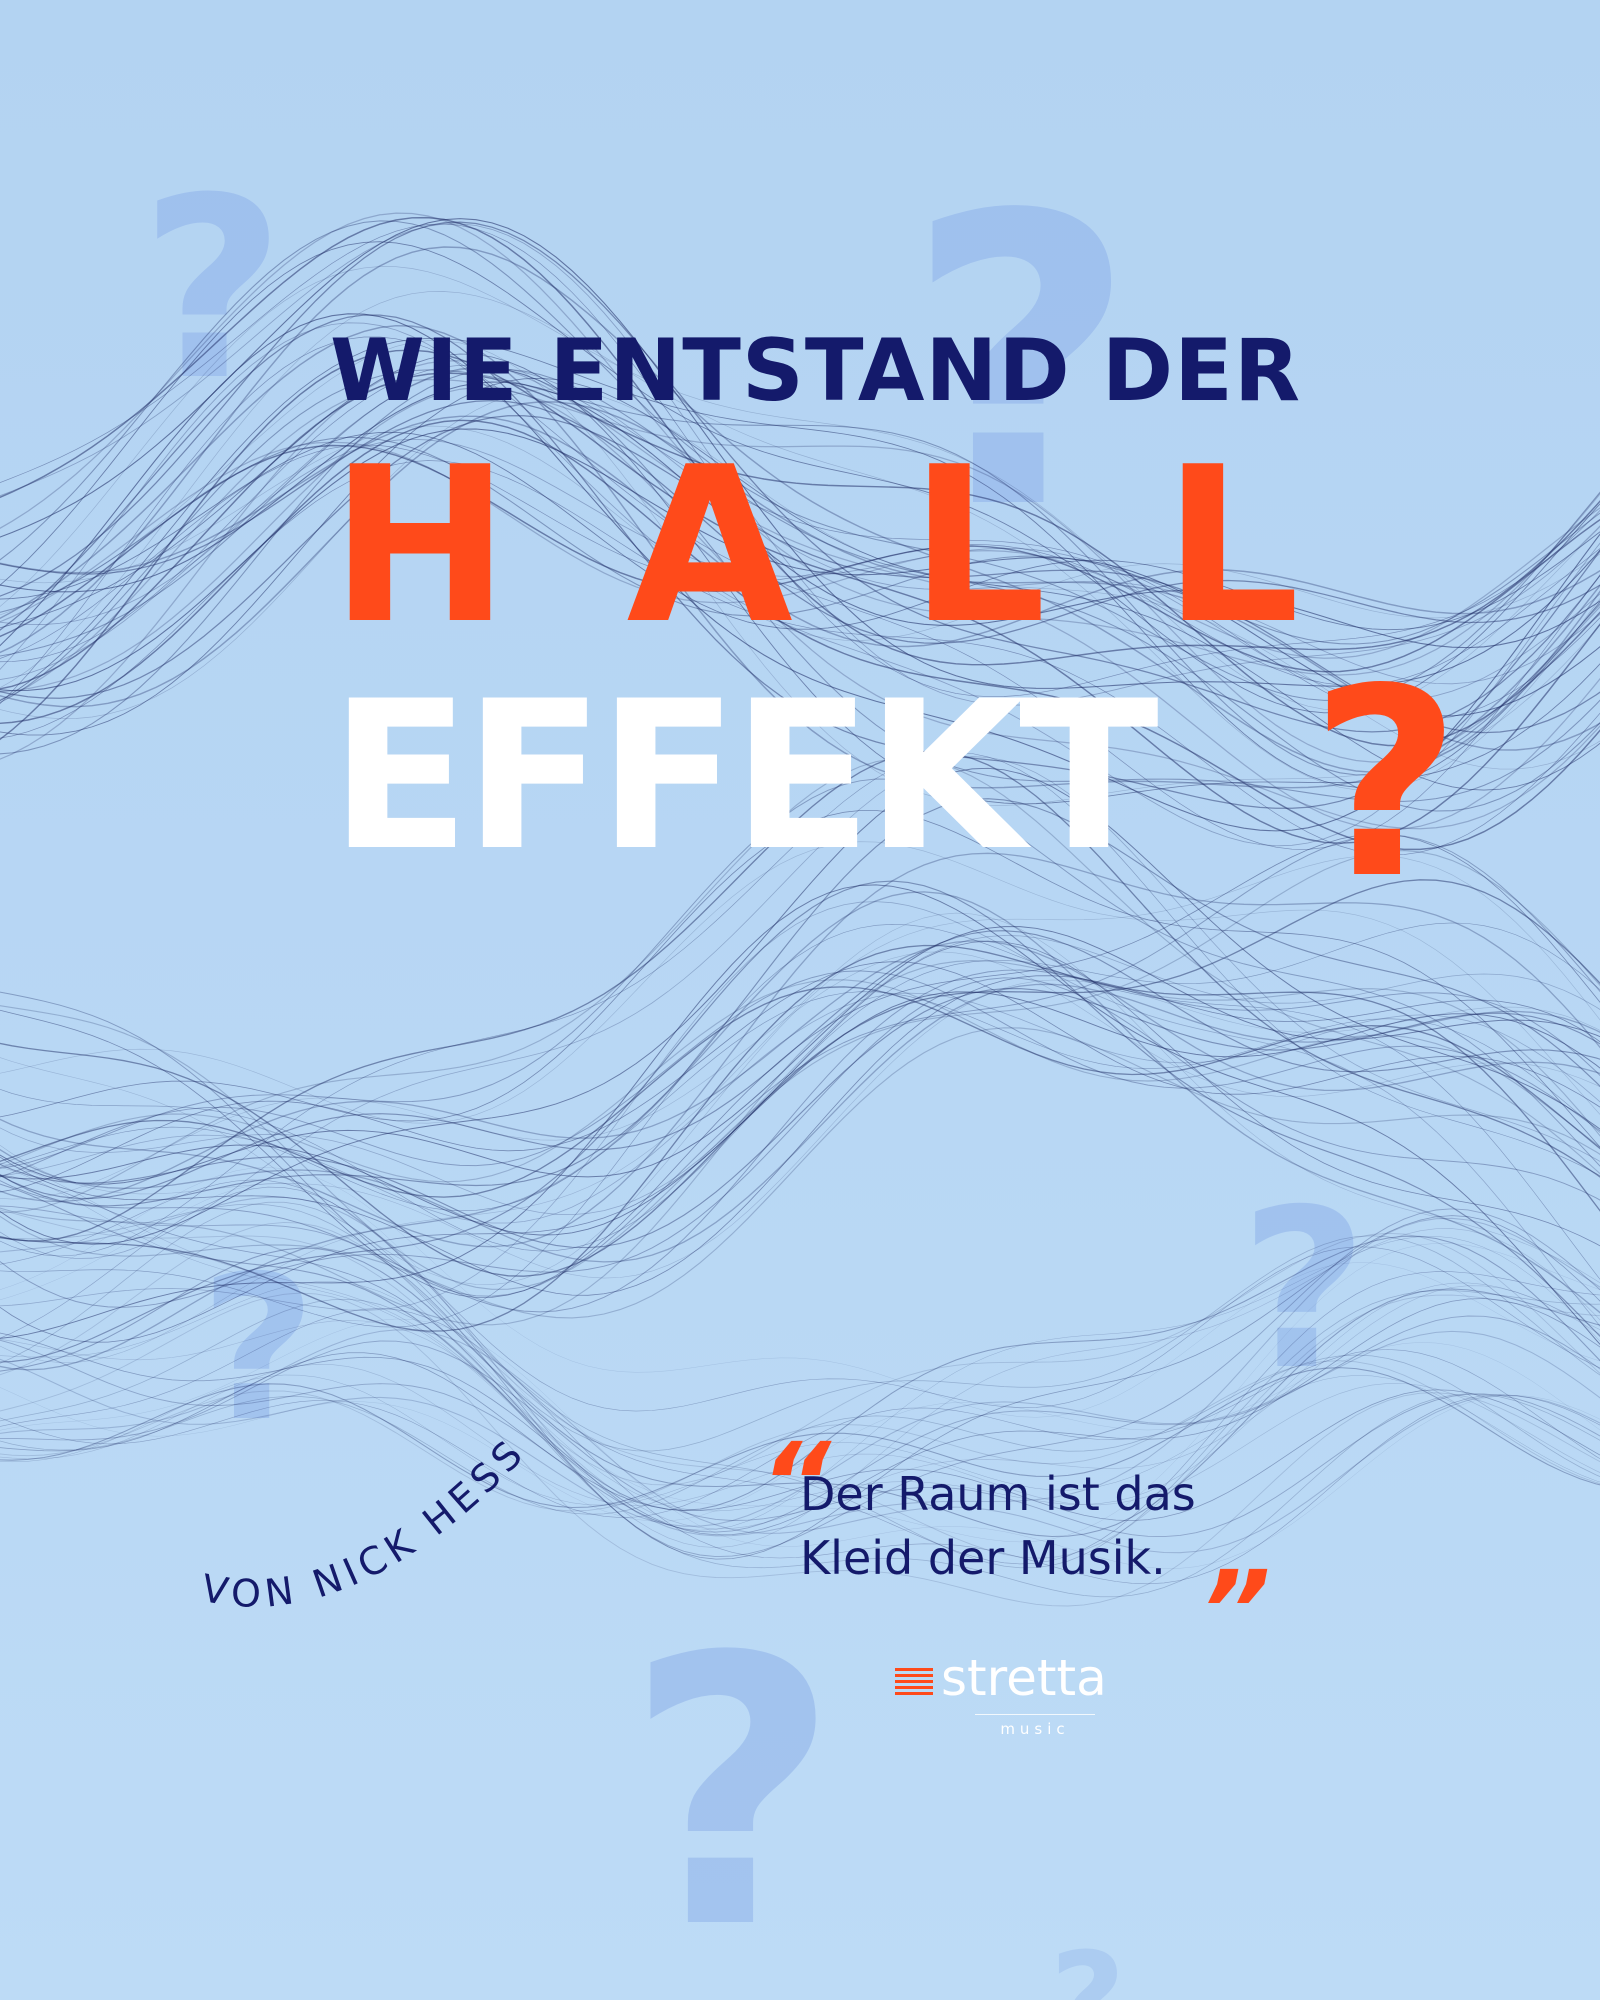 Image resolution: width=1600 pixels, height=2000 pixels. I want to click on headline-line-1: WIE ENTSTAND DER, so click(816, 371).